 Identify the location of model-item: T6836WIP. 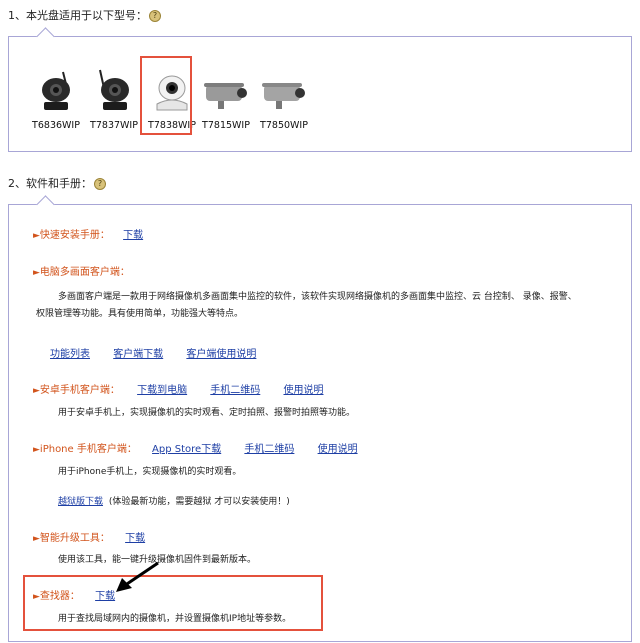
(56, 98).